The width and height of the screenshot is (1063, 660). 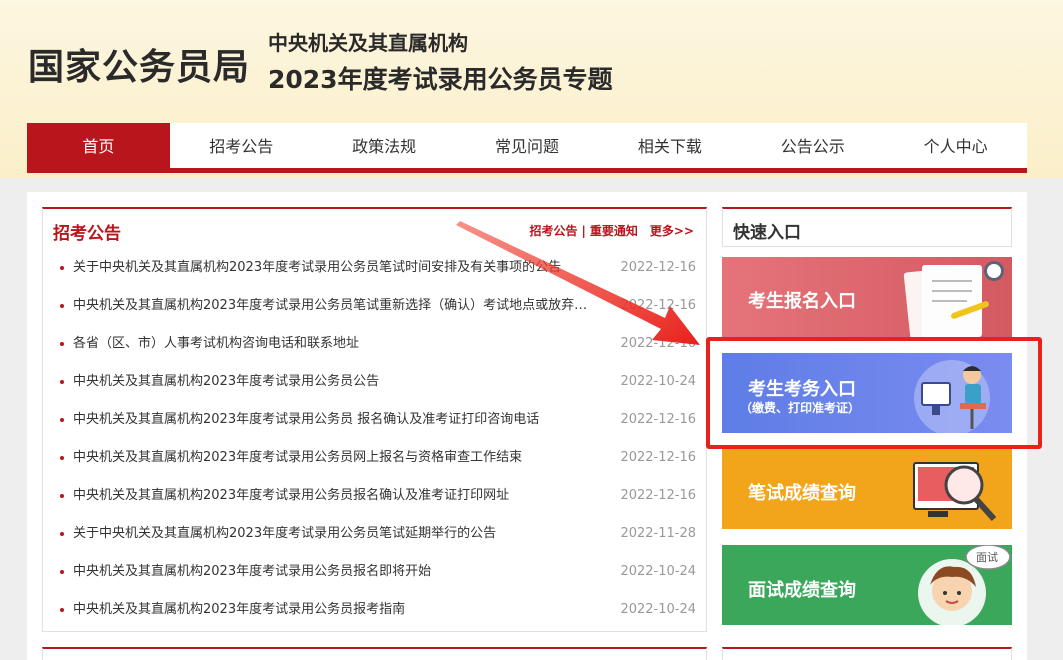 What do you see at coordinates (867, 653) in the screenshot?
I see `downloads-panel-top` at bounding box center [867, 653].